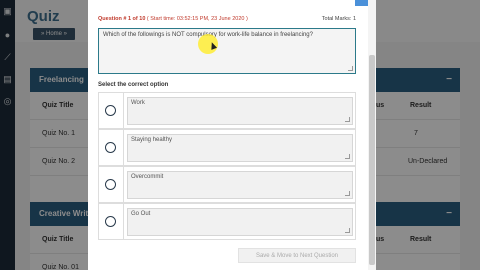 The width and height of the screenshot is (480, 270). Describe the element at coordinates (297, 255) in the screenshot. I see `save-next-button: Save & Move to Next Question` at that location.